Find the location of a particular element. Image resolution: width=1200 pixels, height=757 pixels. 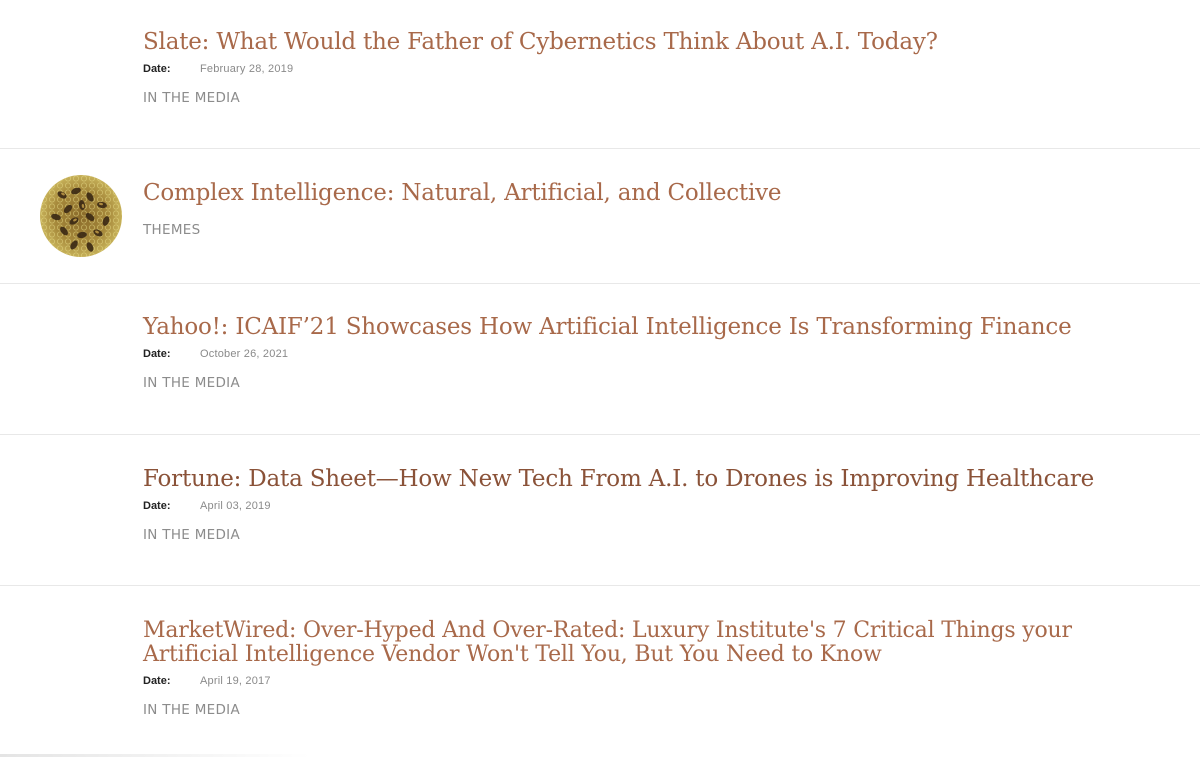

date-value: February 28, 2019 is located at coordinates (247, 69).